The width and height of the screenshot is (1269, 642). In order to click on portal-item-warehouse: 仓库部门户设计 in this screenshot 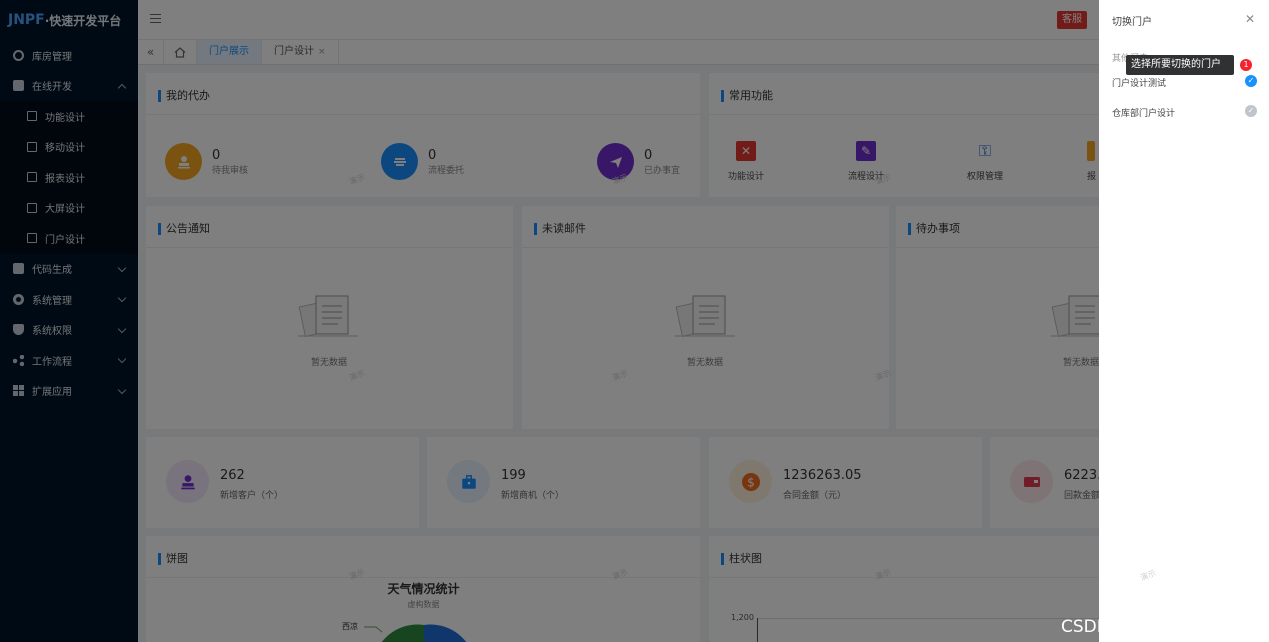, I will do `click(1143, 112)`.